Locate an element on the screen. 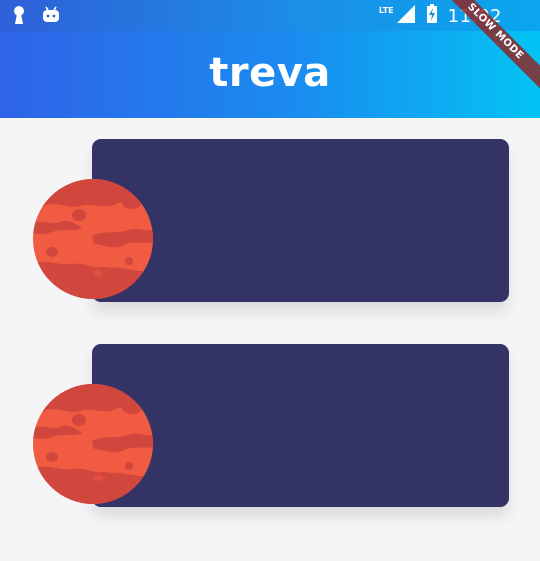 This screenshot has width=540, height=561. app-title: treva is located at coordinates (270, 72).